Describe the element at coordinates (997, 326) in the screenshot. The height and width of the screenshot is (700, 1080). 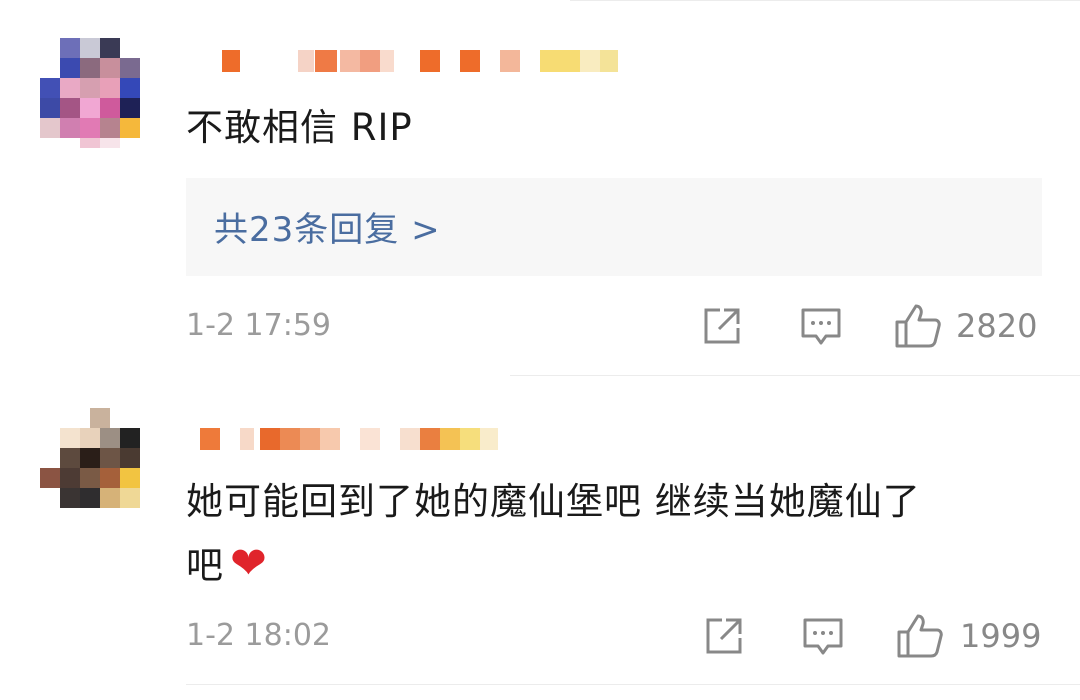
I see `like-count: 2820` at that location.